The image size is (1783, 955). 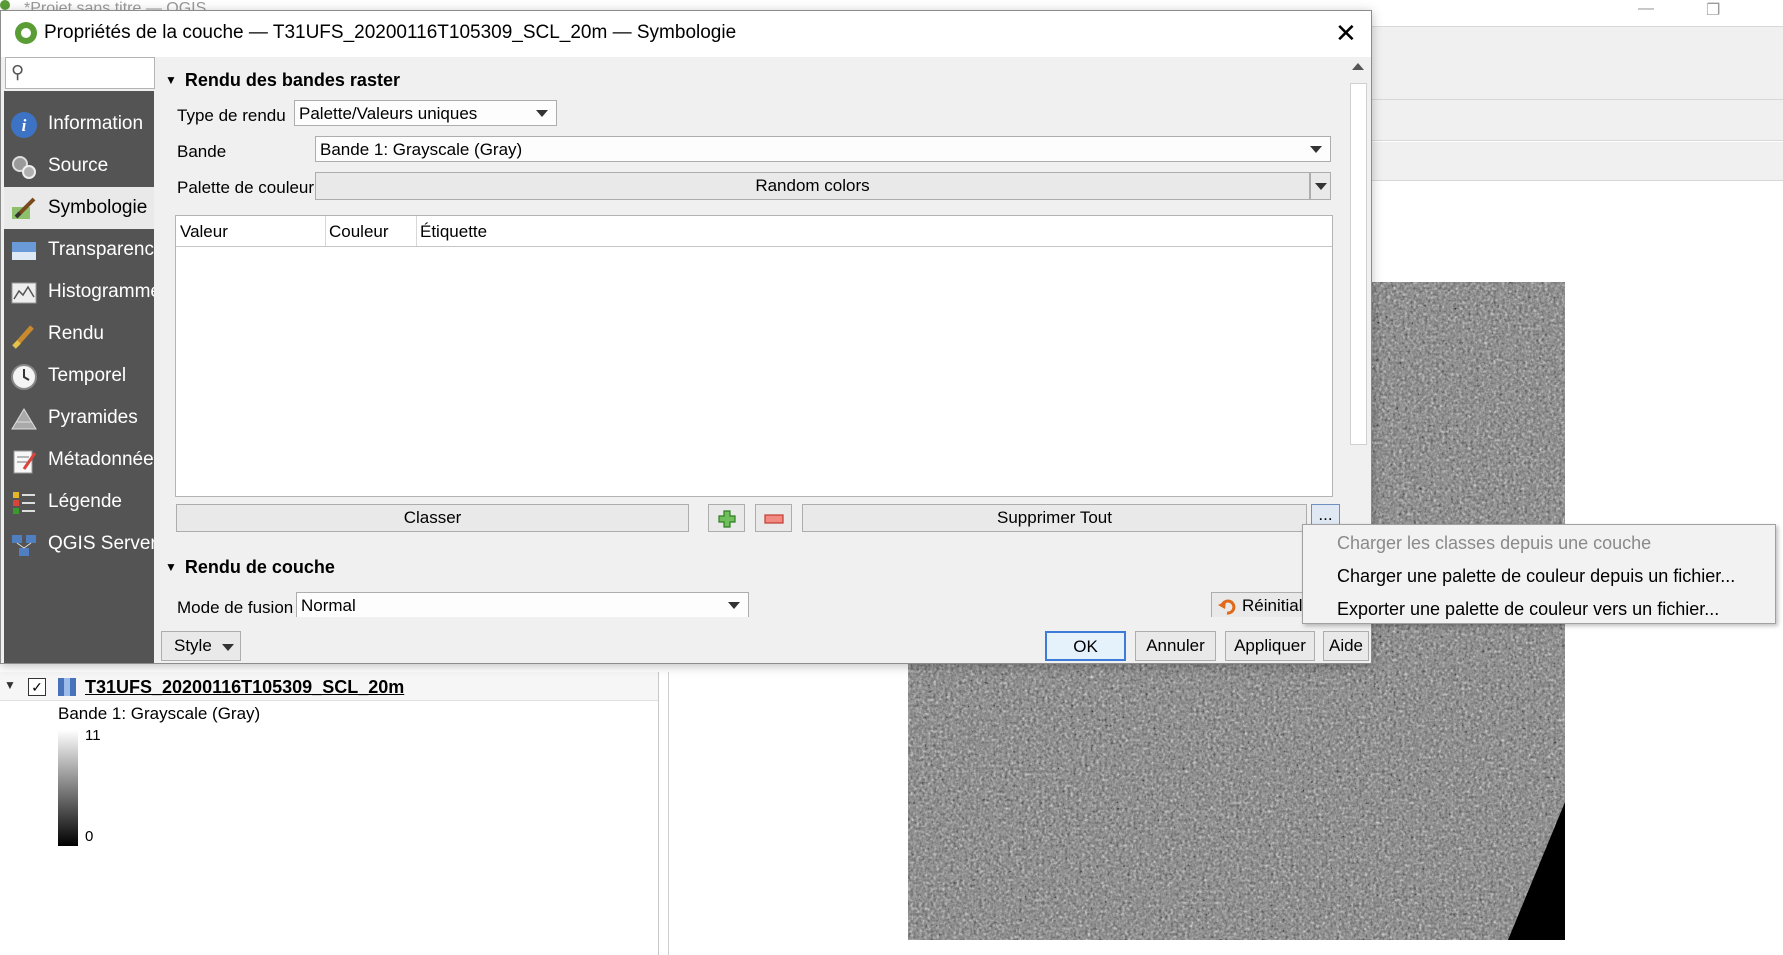 I want to click on metadata-icon, so click(x=25, y=462).